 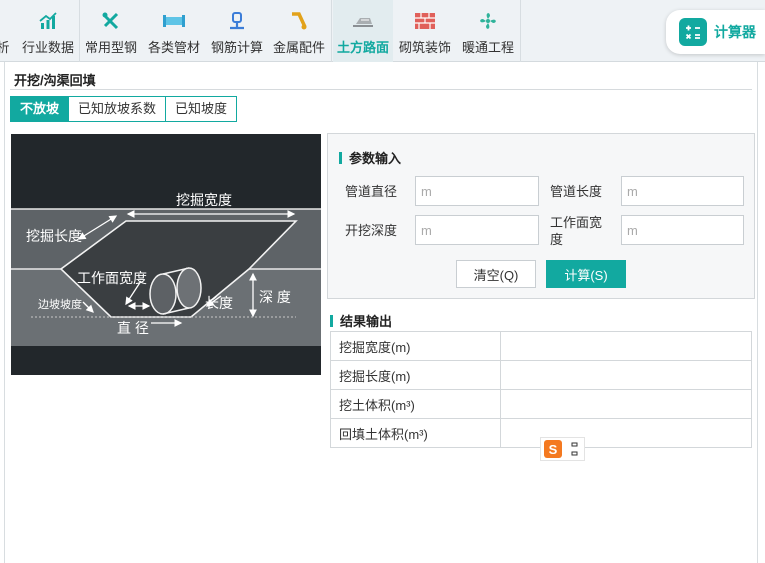 I want to click on content-border-left, so click(x=4, y=312).